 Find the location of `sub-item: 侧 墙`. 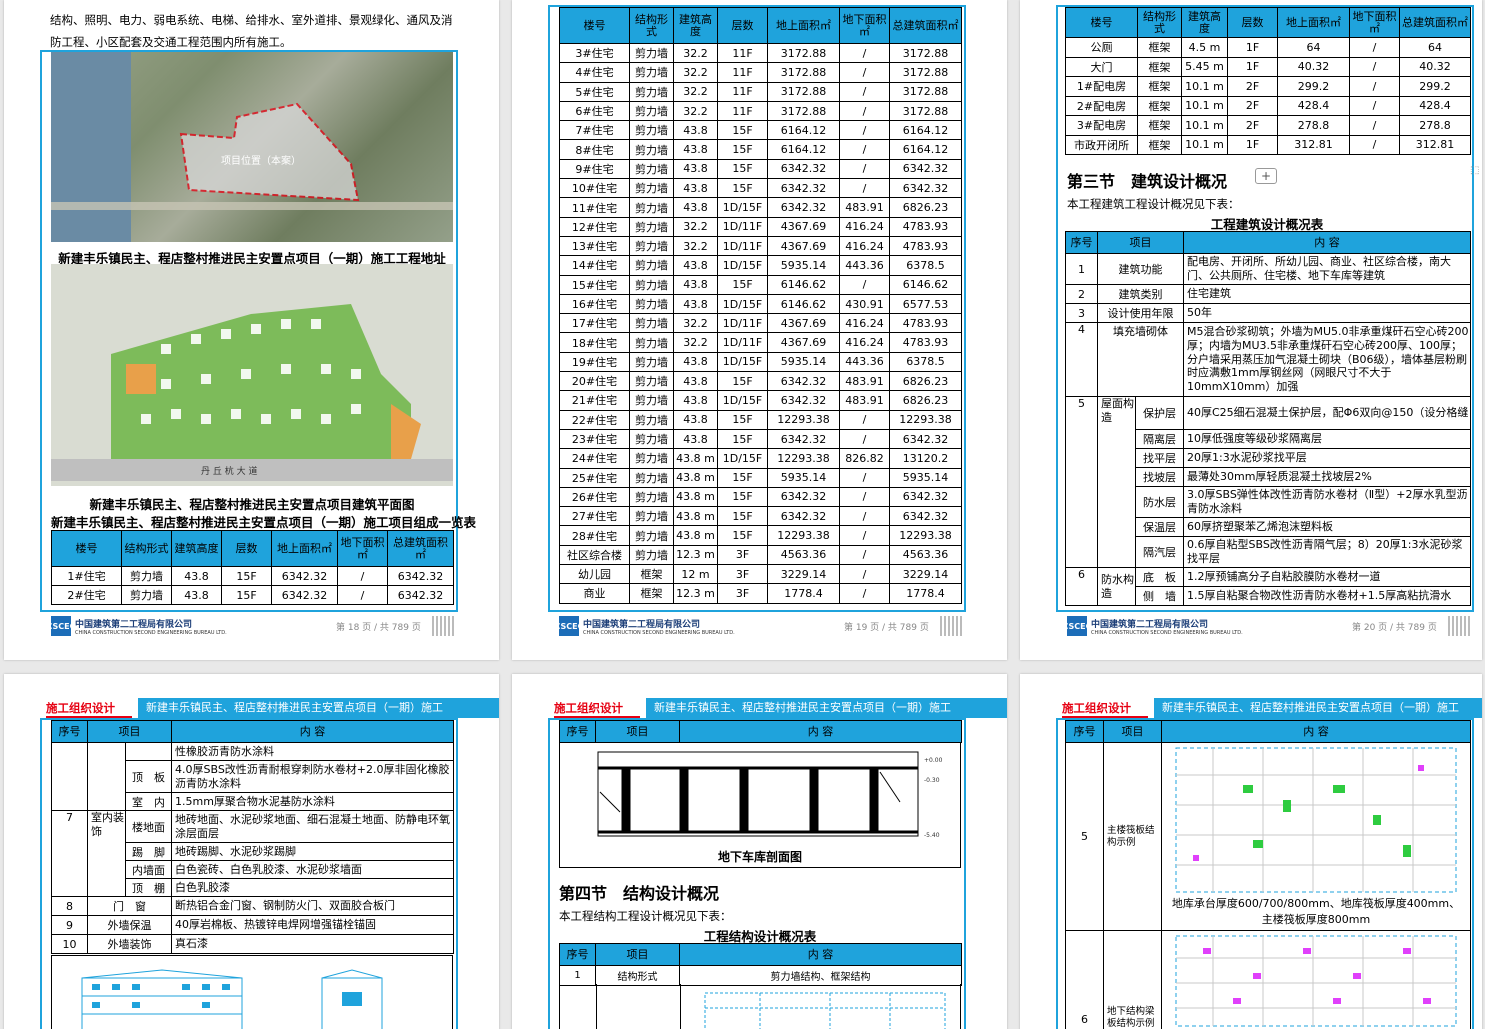

sub-item: 侧 墙 is located at coordinates (1159, 596).